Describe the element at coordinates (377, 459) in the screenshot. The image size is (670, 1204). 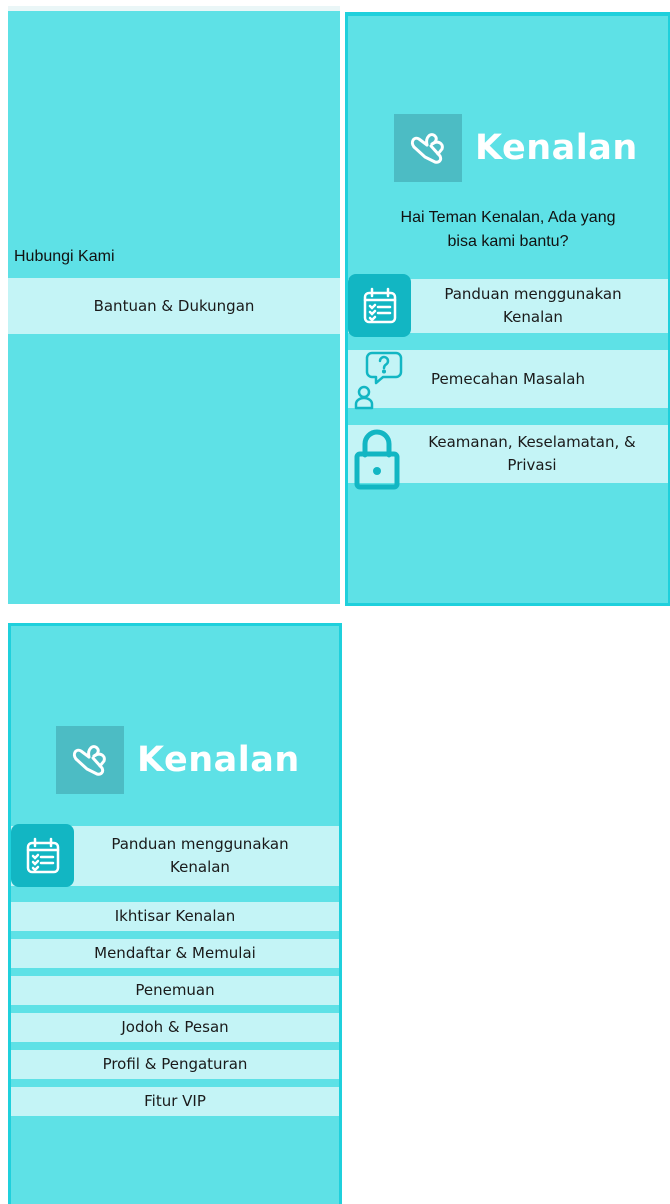
I see `padlock-icon` at that location.